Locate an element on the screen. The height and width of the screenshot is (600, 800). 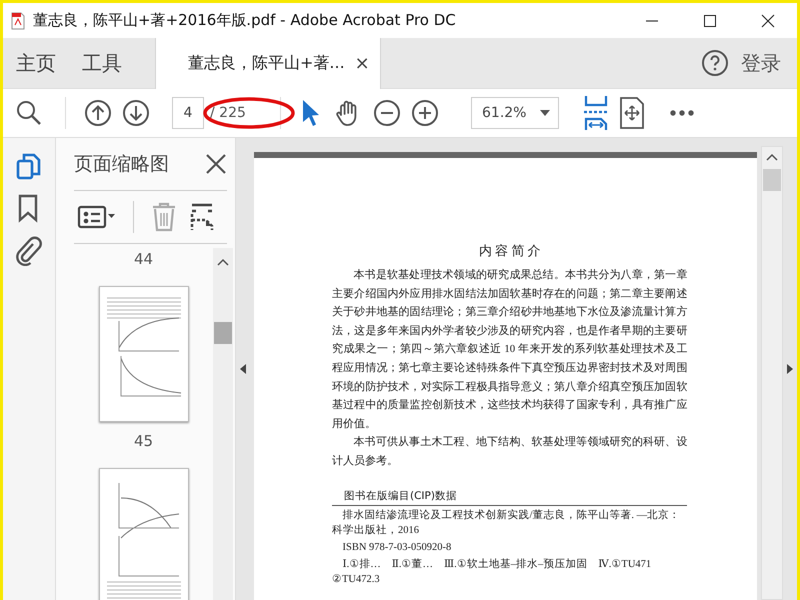
caret-icon is located at coordinates (545, 113).